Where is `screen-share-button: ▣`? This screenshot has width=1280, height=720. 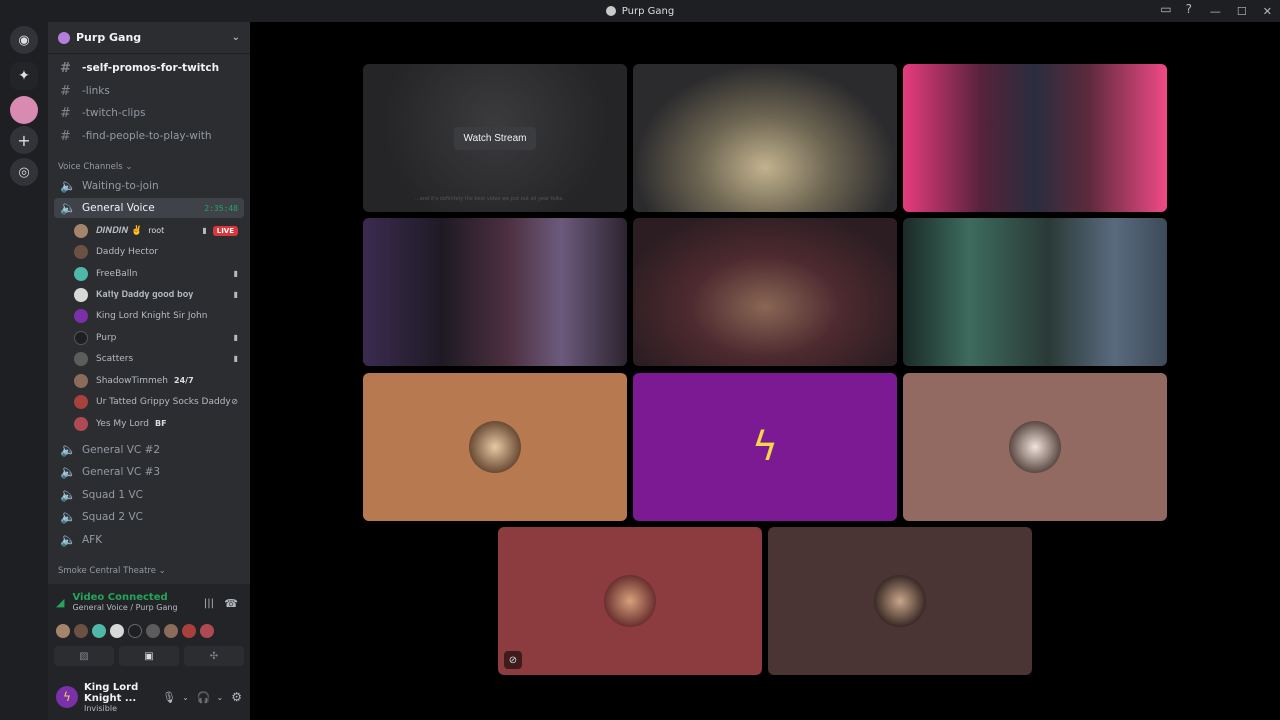
screen-share-button: ▣ is located at coordinates (149, 656).